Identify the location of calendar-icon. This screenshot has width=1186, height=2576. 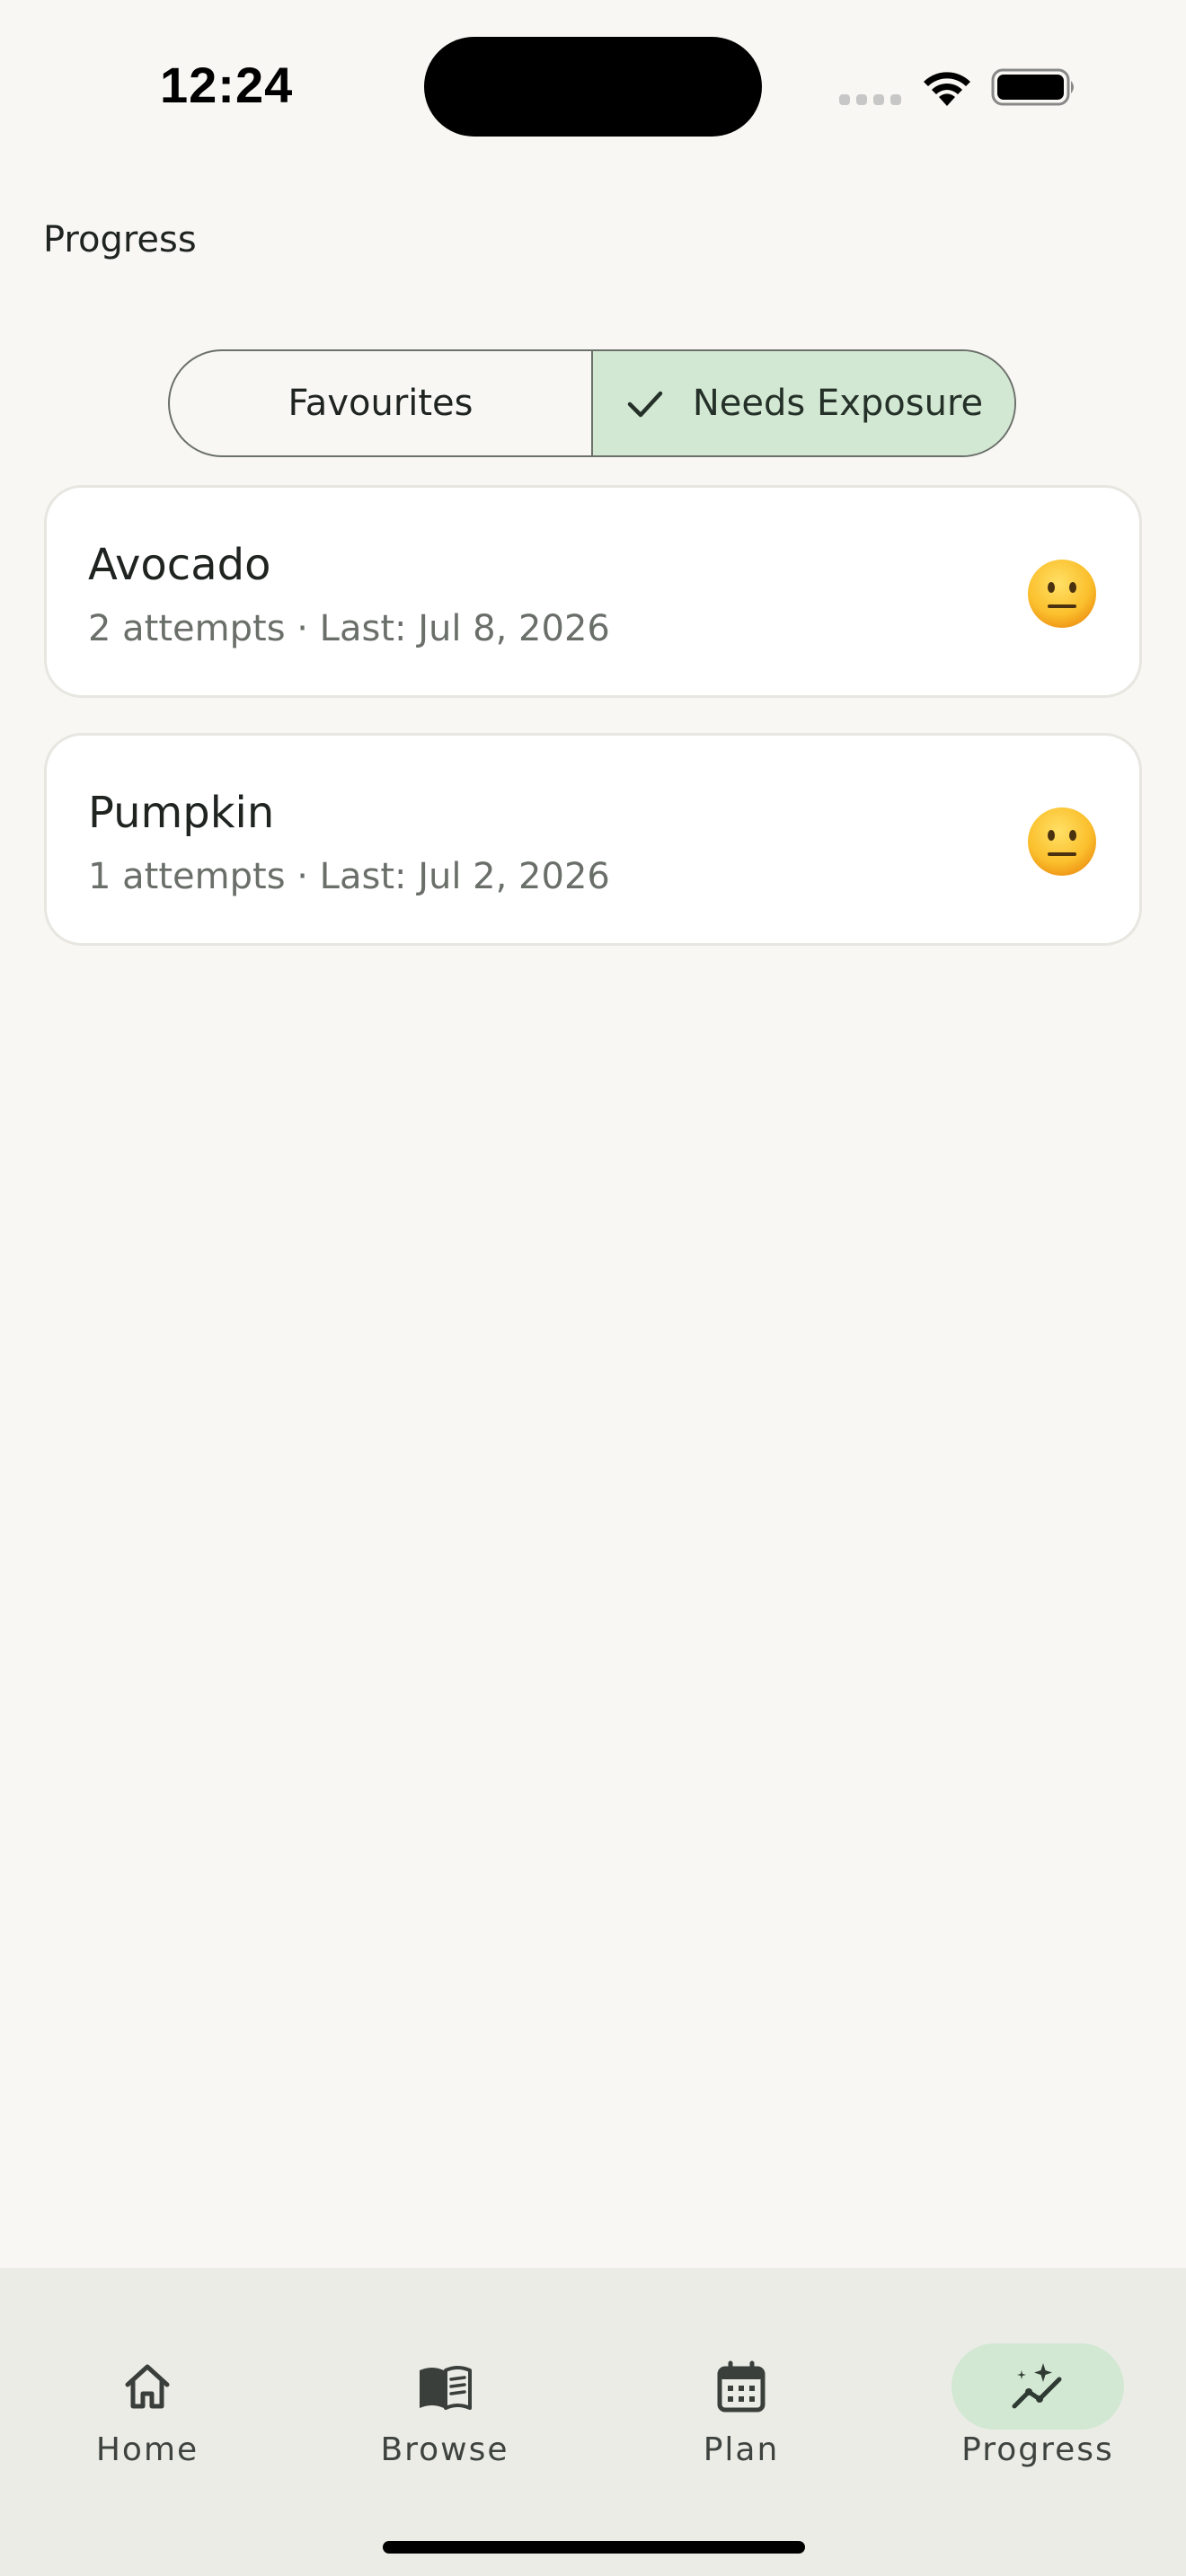
(741, 2386).